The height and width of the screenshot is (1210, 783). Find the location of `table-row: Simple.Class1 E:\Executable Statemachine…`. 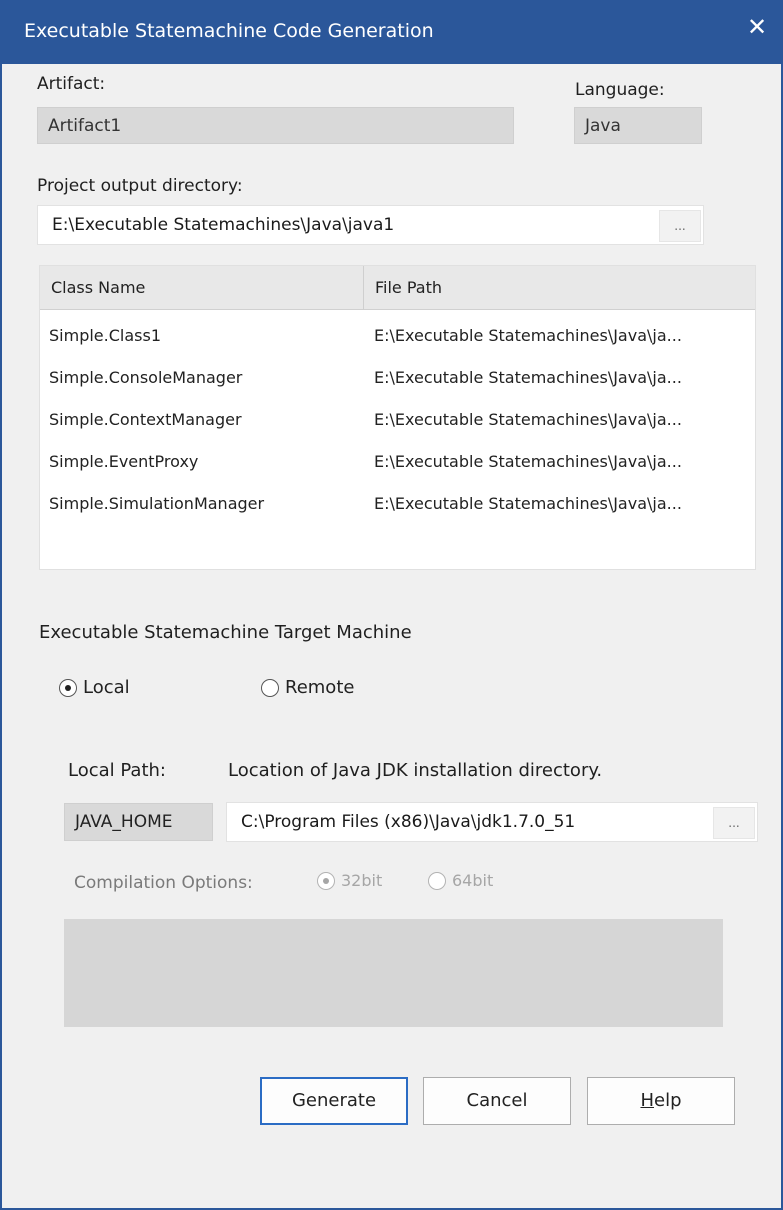

table-row: Simple.Class1 E:\Executable Statemachine… is located at coordinates (397, 337).